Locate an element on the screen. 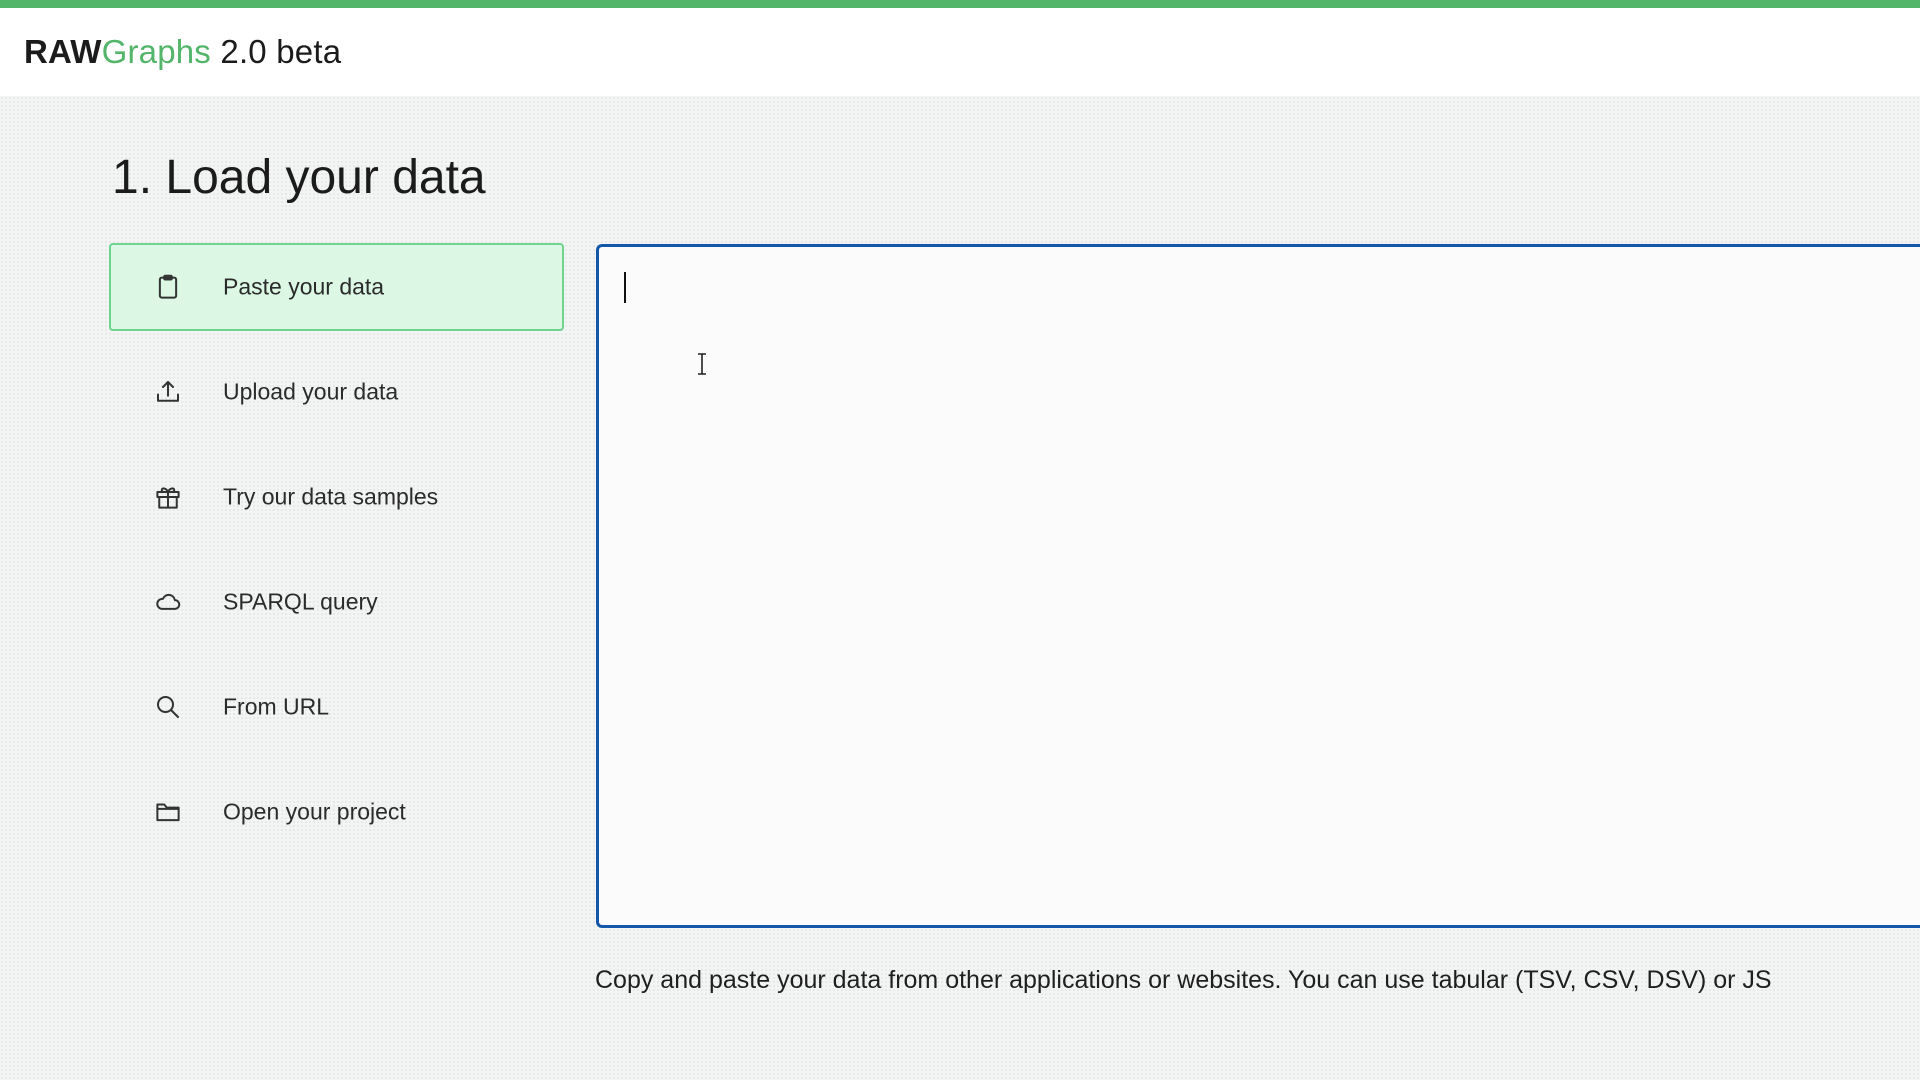 This screenshot has height=1080, width=1920. source-item-samples: Try our data samples is located at coordinates (336, 497).